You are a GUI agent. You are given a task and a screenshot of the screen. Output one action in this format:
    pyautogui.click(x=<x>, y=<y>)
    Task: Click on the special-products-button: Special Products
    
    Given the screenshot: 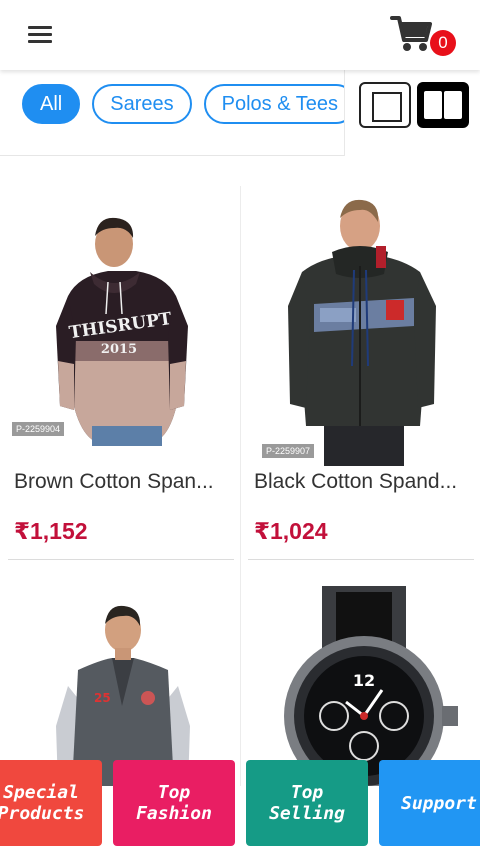 What is the action you would take?
    pyautogui.click(x=51, y=803)
    